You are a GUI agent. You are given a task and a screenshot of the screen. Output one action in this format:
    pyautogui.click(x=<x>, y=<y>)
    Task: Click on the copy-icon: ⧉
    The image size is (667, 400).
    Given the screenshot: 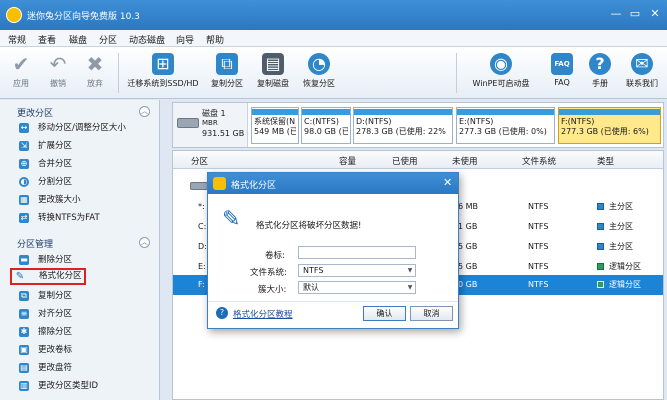 What is the action you would take?
    pyautogui.click(x=24, y=296)
    